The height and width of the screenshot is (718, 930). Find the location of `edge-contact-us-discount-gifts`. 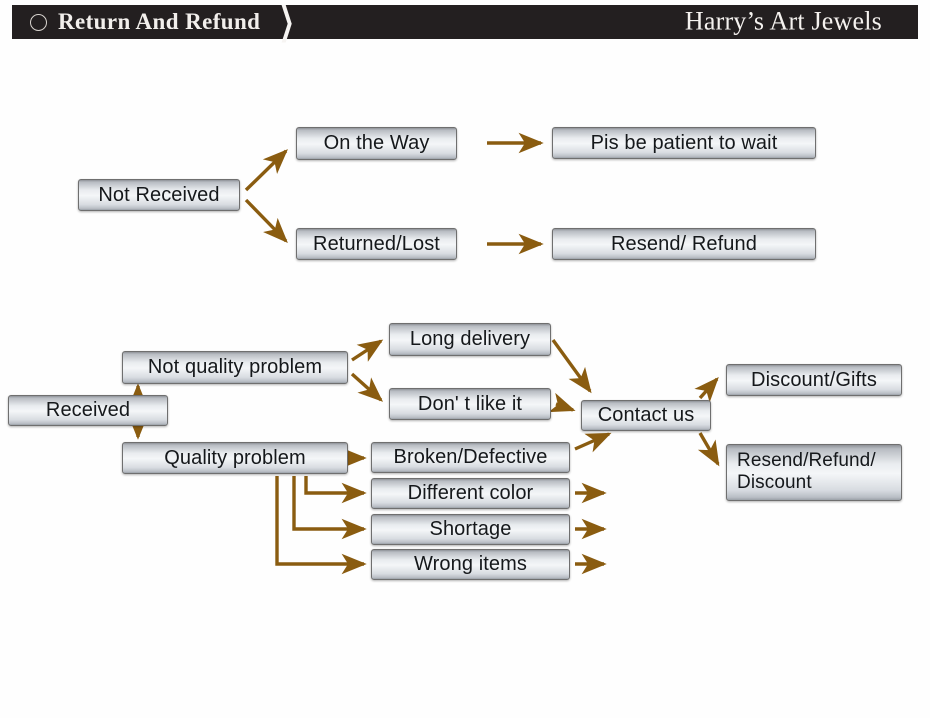

edge-contact-us-discount-gifts is located at coordinates (706, 389).